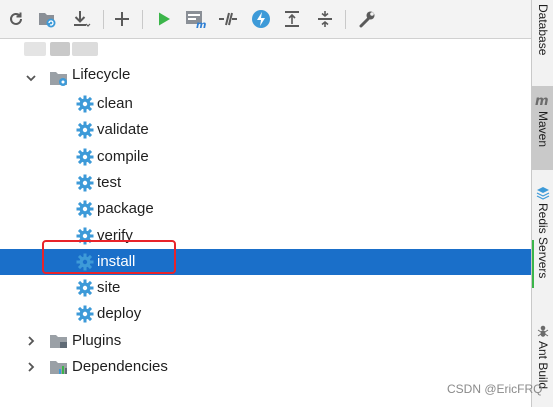  Describe the element at coordinates (31, 78) in the screenshot. I see `chevron-down-icon` at that location.